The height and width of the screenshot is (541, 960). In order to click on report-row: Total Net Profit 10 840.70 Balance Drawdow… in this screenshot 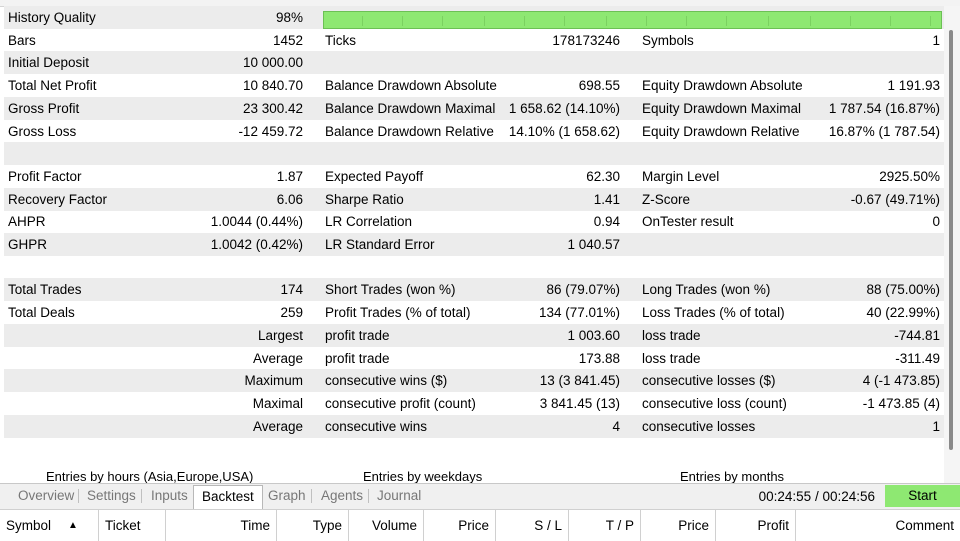, I will do `click(474, 85)`.